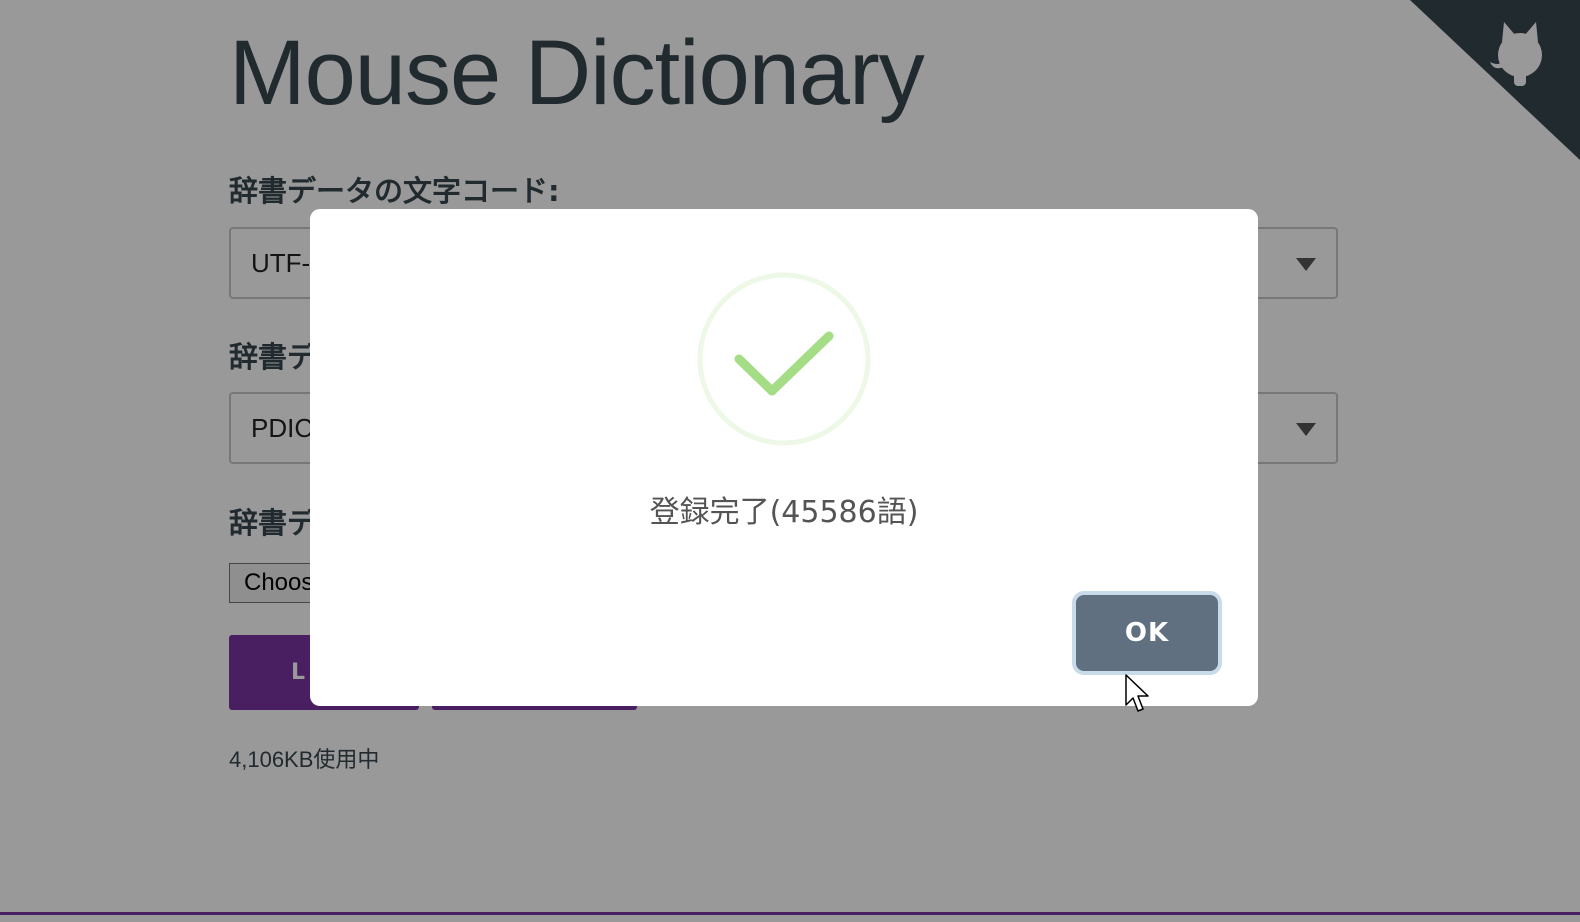 This screenshot has height=922, width=1580. What do you see at coordinates (784, 359) in the screenshot?
I see `success-check-icon` at bounding box center [784, 359].